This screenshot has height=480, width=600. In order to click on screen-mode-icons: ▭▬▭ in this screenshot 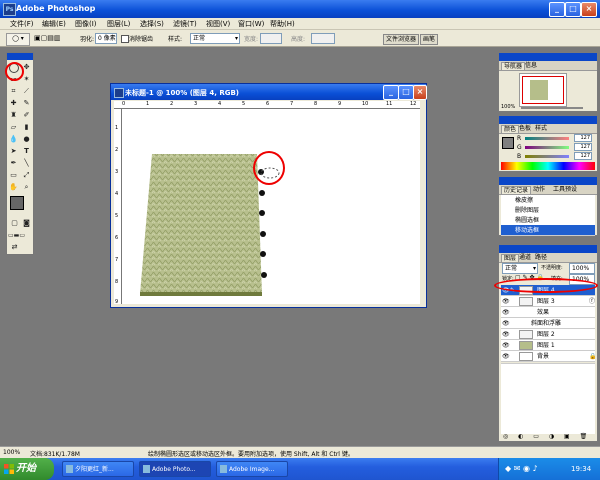, I will do `click(16, 235)`.